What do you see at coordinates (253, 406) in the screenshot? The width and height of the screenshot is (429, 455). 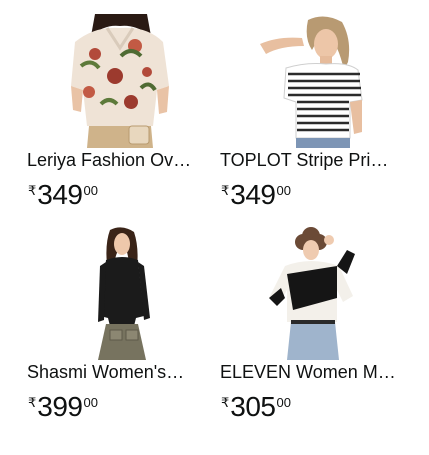 I see `price-whole: 305` at bounding box center [253, 406].